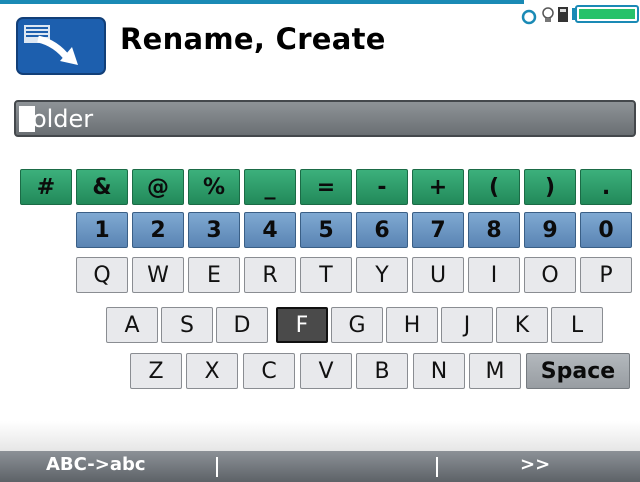  Describe the element at coordinates (606, 275) in the screenshot. I see `key-p: P` at that location.